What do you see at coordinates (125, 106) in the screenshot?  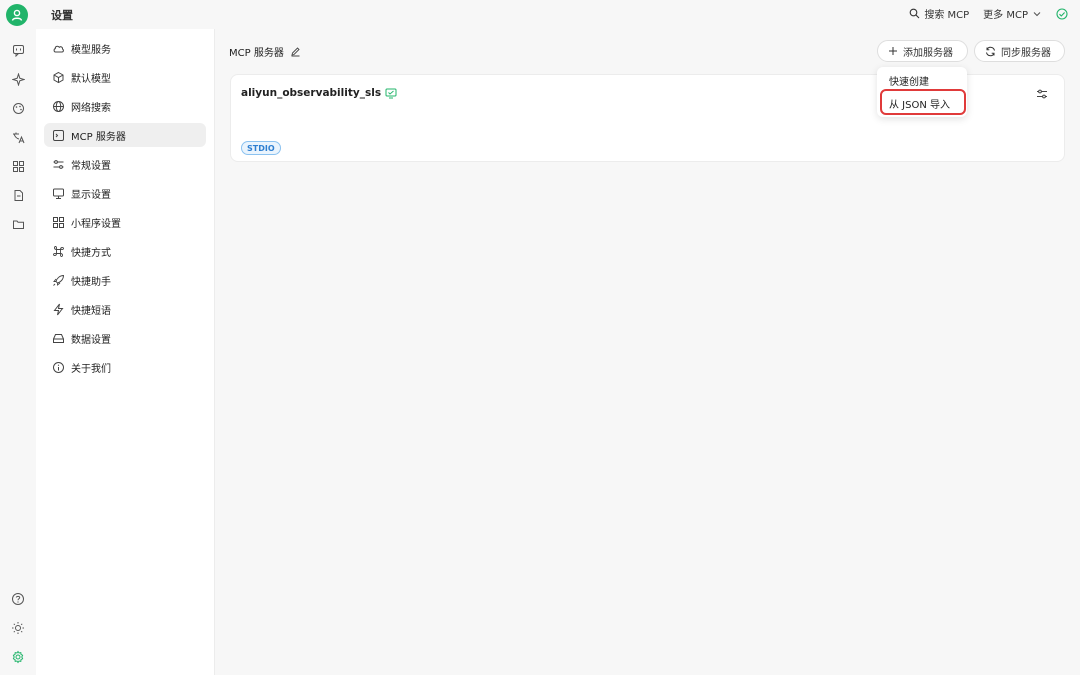 I see `sidebar-item-web-search: 网络搜索` at bounding box center [125, 106].